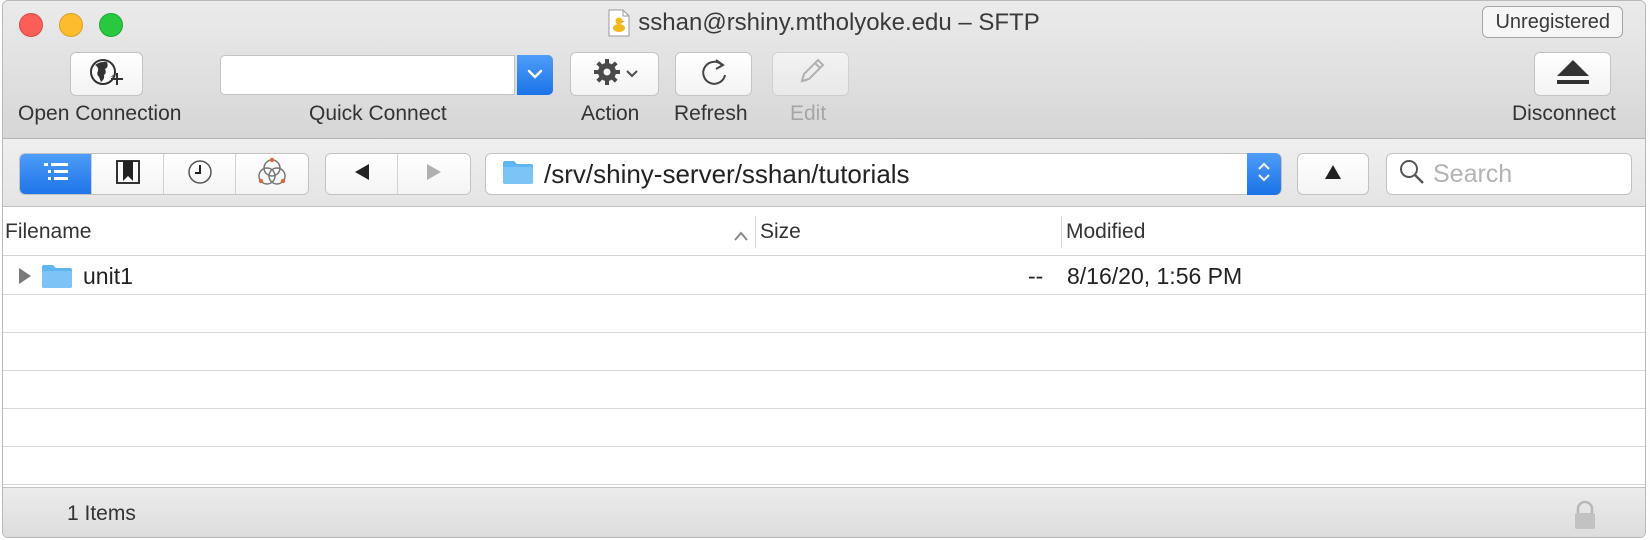 The height and width of the screenshot is (540, 1650). Describe the element at coordinates (1564, 113) in the screenshot. I see `disconnect-label: Disconnect` at that location.